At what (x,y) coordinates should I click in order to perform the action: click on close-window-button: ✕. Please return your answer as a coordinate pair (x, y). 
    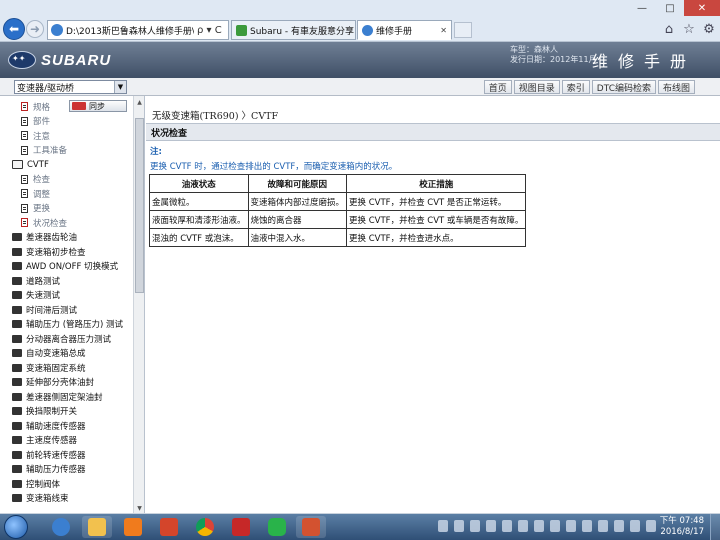
    Looking at the image, I should click on (702, 8).